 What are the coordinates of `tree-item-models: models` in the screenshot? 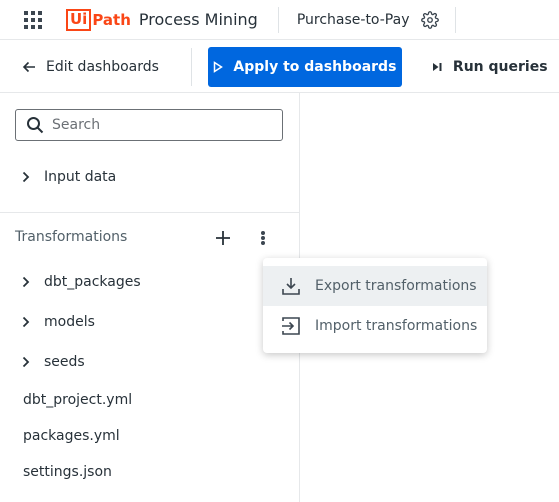 It's located at (58, 322).